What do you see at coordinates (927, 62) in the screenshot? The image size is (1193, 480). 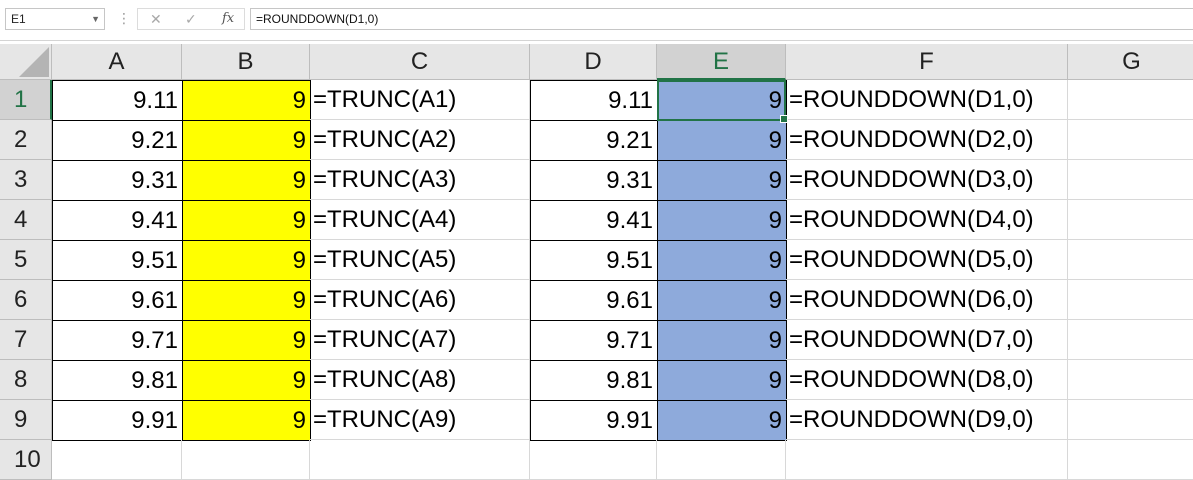 I see `column-header-f: F` at bounding box center [927, 62].